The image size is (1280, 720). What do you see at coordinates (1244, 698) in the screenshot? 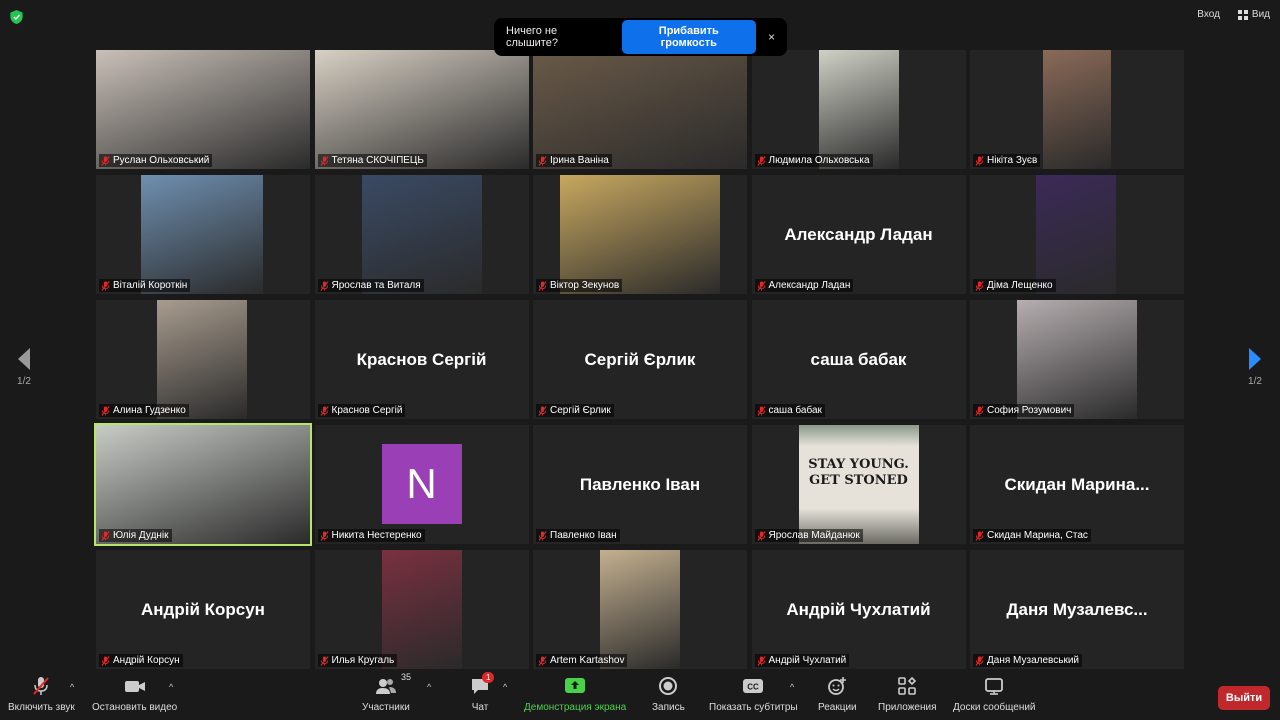
I see `leave-meeting-button: Выйти` at bounding box center [1244, 698].